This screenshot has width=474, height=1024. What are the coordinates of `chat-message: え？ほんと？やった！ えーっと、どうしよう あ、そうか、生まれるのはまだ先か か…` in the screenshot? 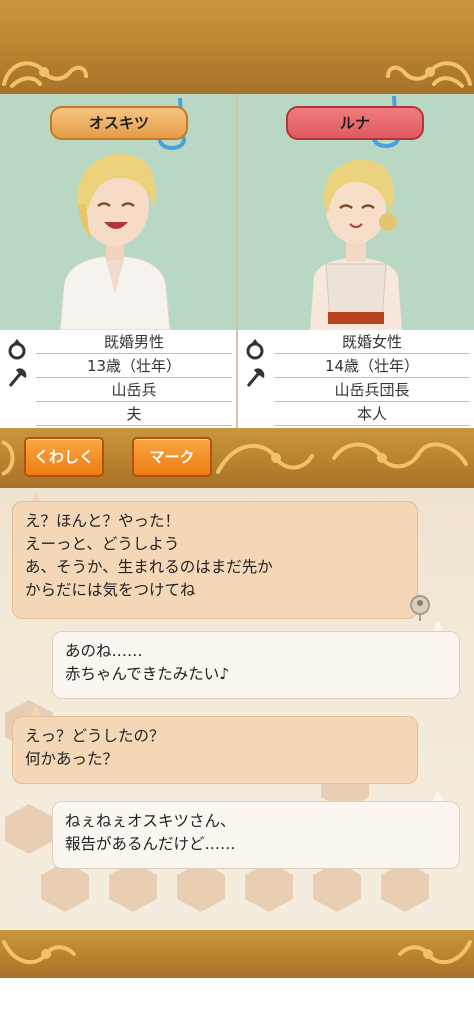 It's located at (215, 560).